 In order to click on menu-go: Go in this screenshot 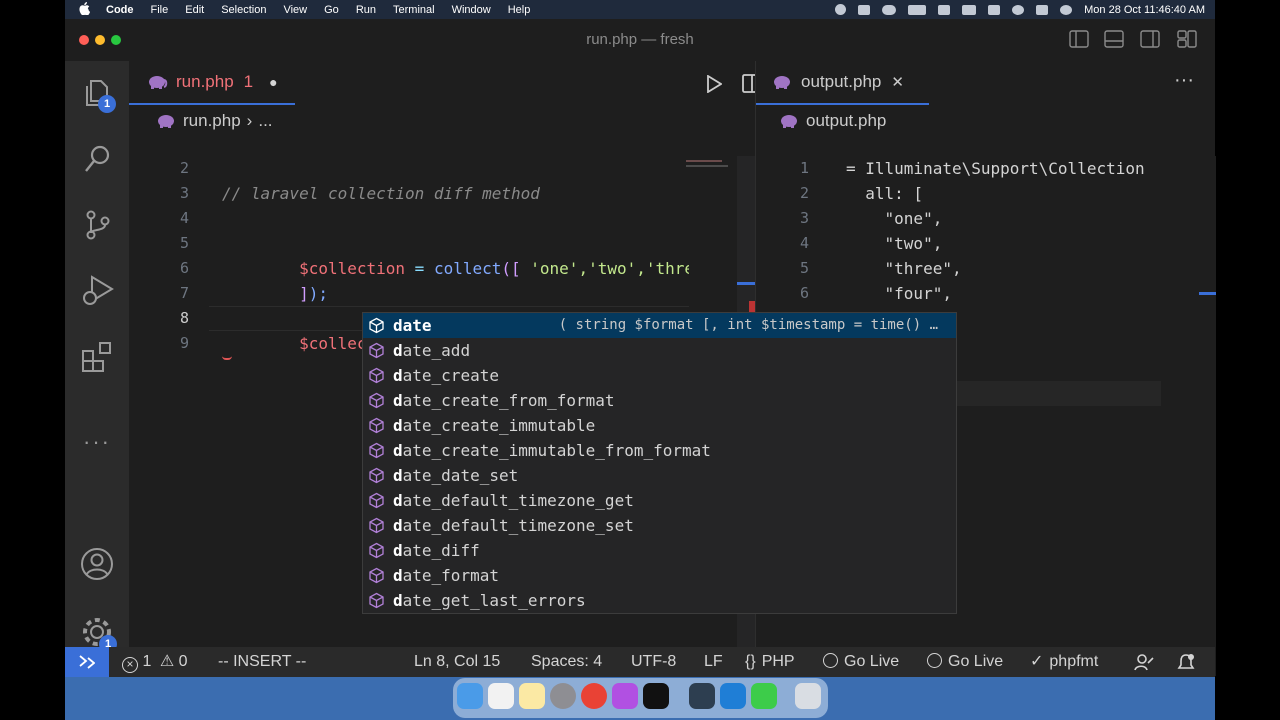, I will do `click(331, 10)`.